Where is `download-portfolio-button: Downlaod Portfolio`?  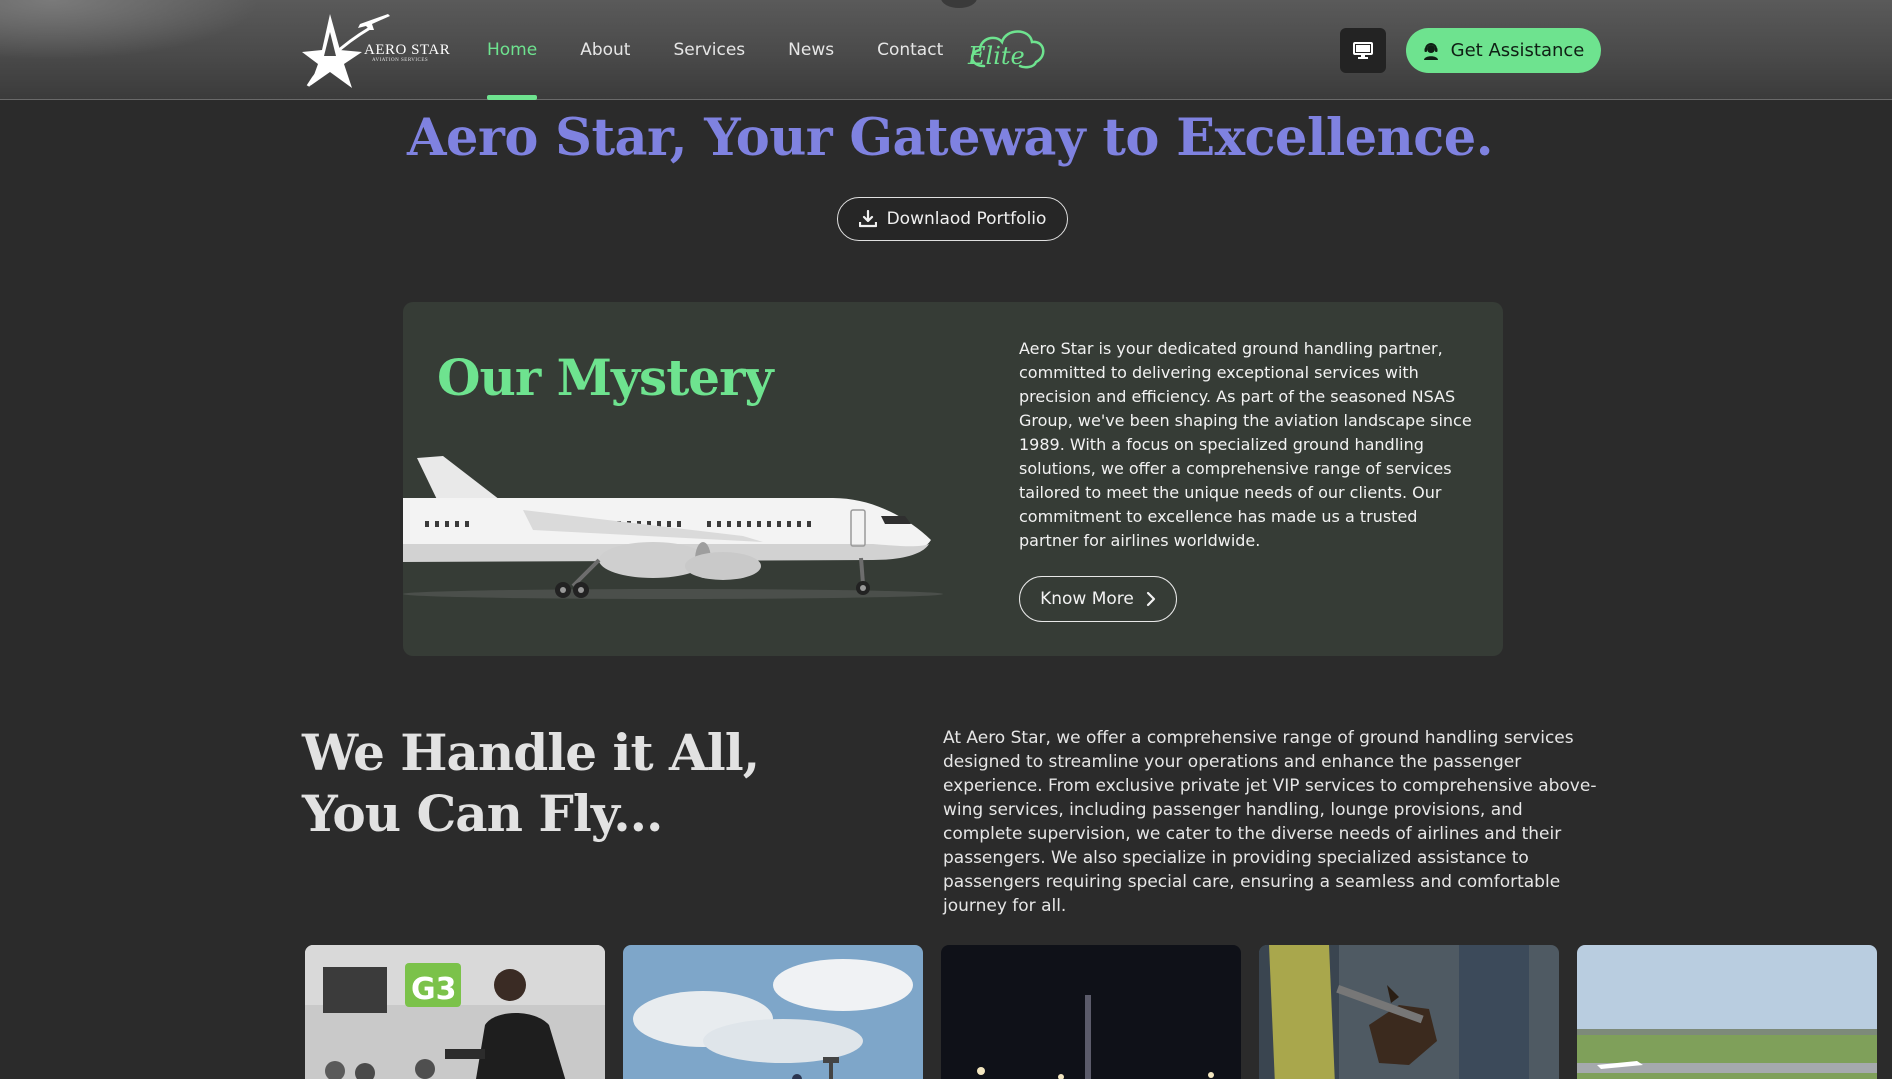
download-portfolio-button: Downlaod Portfolio is located at coordinates (952, 219).